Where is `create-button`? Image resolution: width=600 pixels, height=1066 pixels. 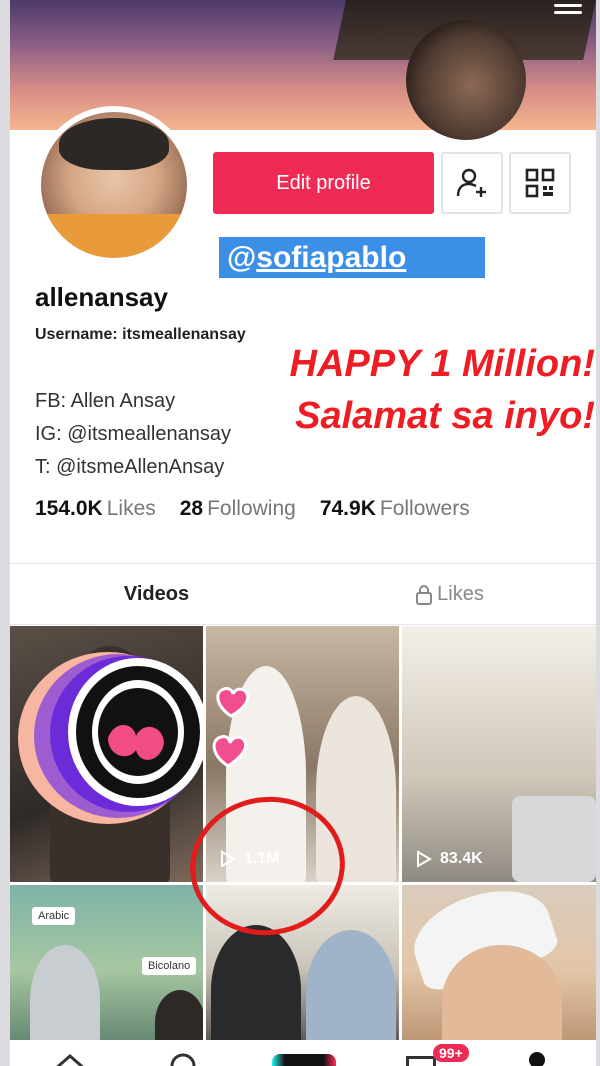
create-button is located at coordinates (304, 1060).